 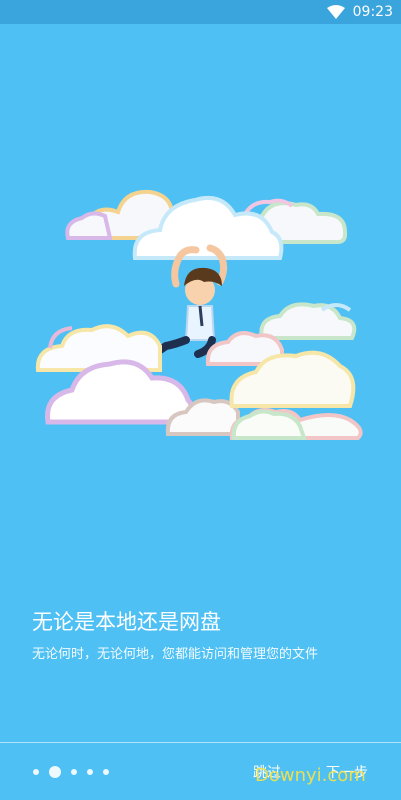 I want to click on page-indicator, so click(x=71, y=772).